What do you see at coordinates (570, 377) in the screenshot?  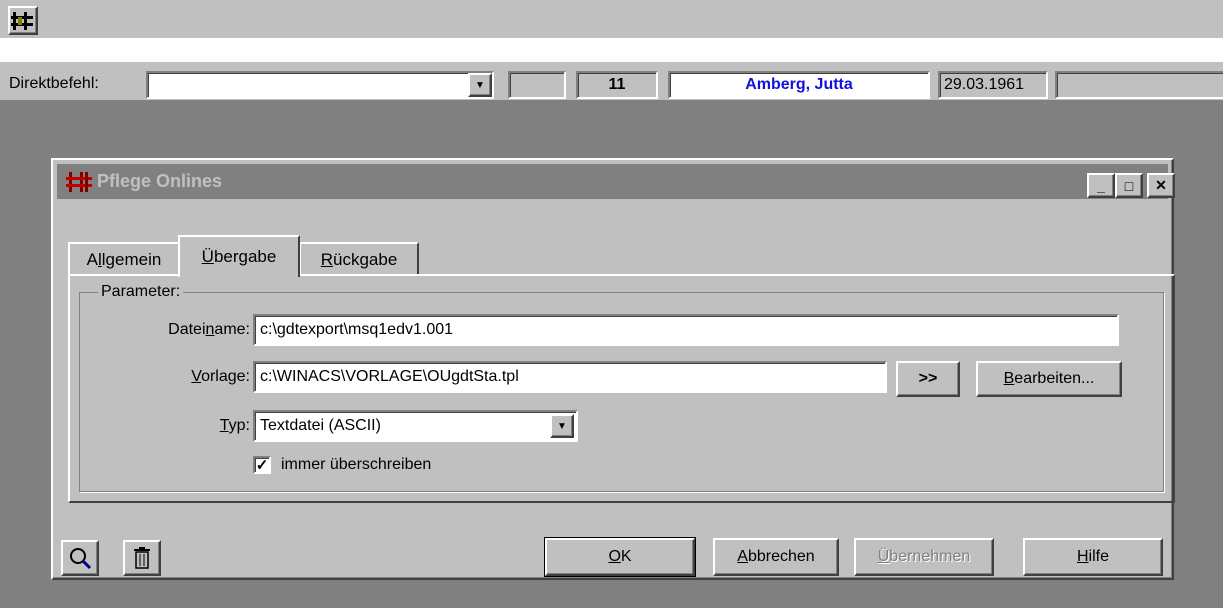 I see `vorlage-input: c:\WINACS\VORLAGE\OUgdtSta.tpl` at bounding box center [570, 377].